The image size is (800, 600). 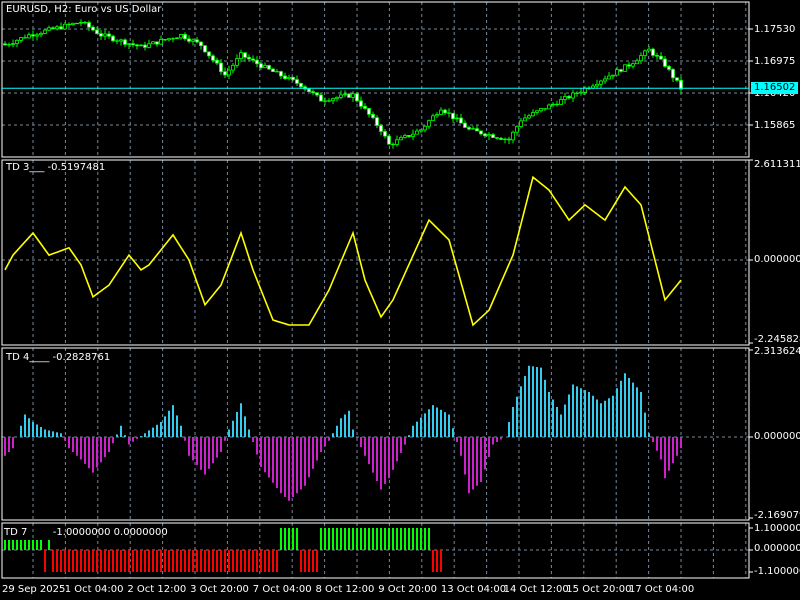 I want to click on td4-label: TD 4____ -0.2828761, so click(x=58, y=358).